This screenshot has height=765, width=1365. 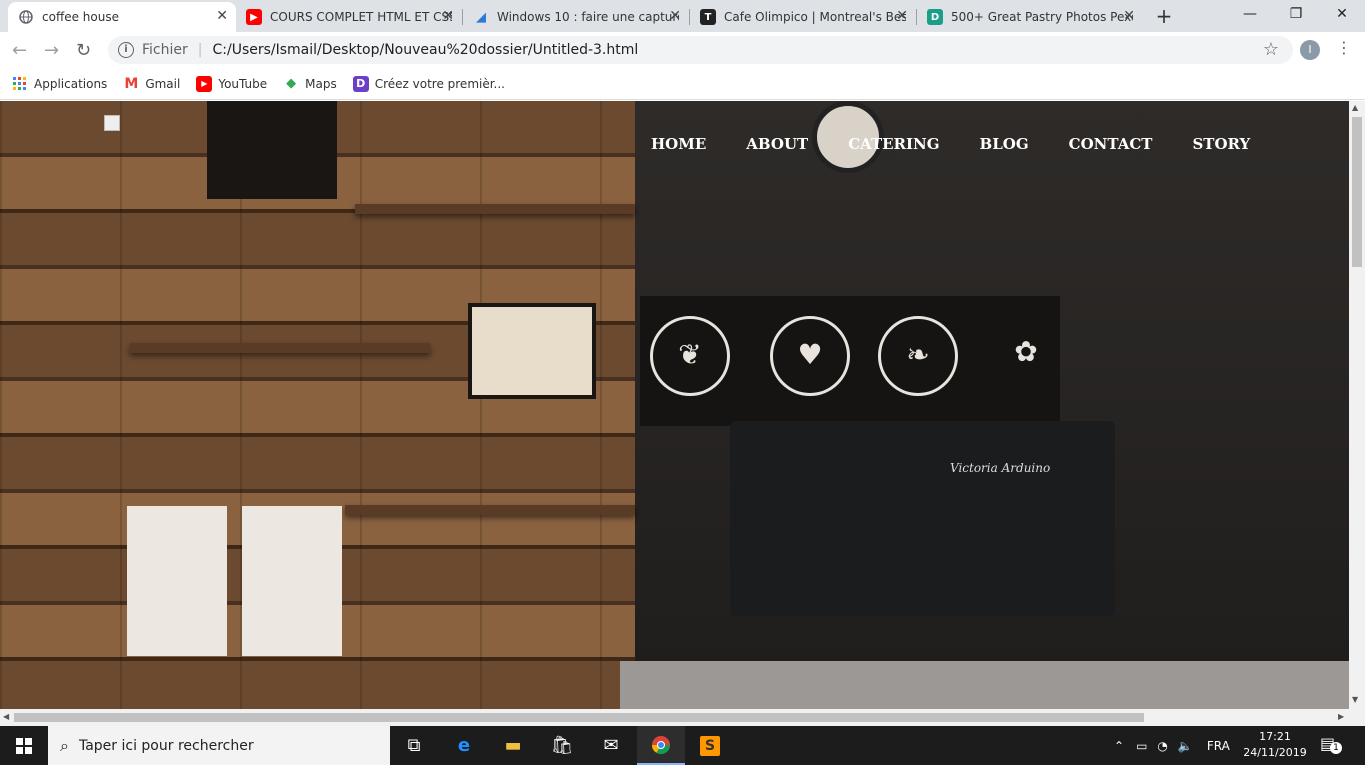 I want to click on nav-blog: BLOG, so click(x=1004, y=144).